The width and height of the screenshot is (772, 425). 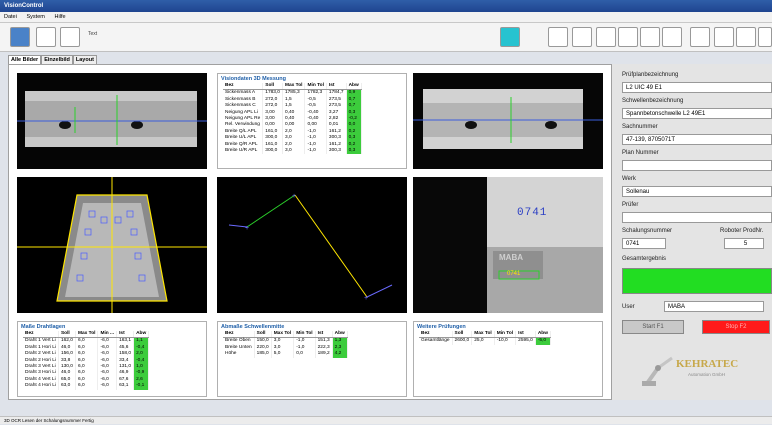 I want to click on part-field: 47-139, 8705071T, so click(x=697, y=139).